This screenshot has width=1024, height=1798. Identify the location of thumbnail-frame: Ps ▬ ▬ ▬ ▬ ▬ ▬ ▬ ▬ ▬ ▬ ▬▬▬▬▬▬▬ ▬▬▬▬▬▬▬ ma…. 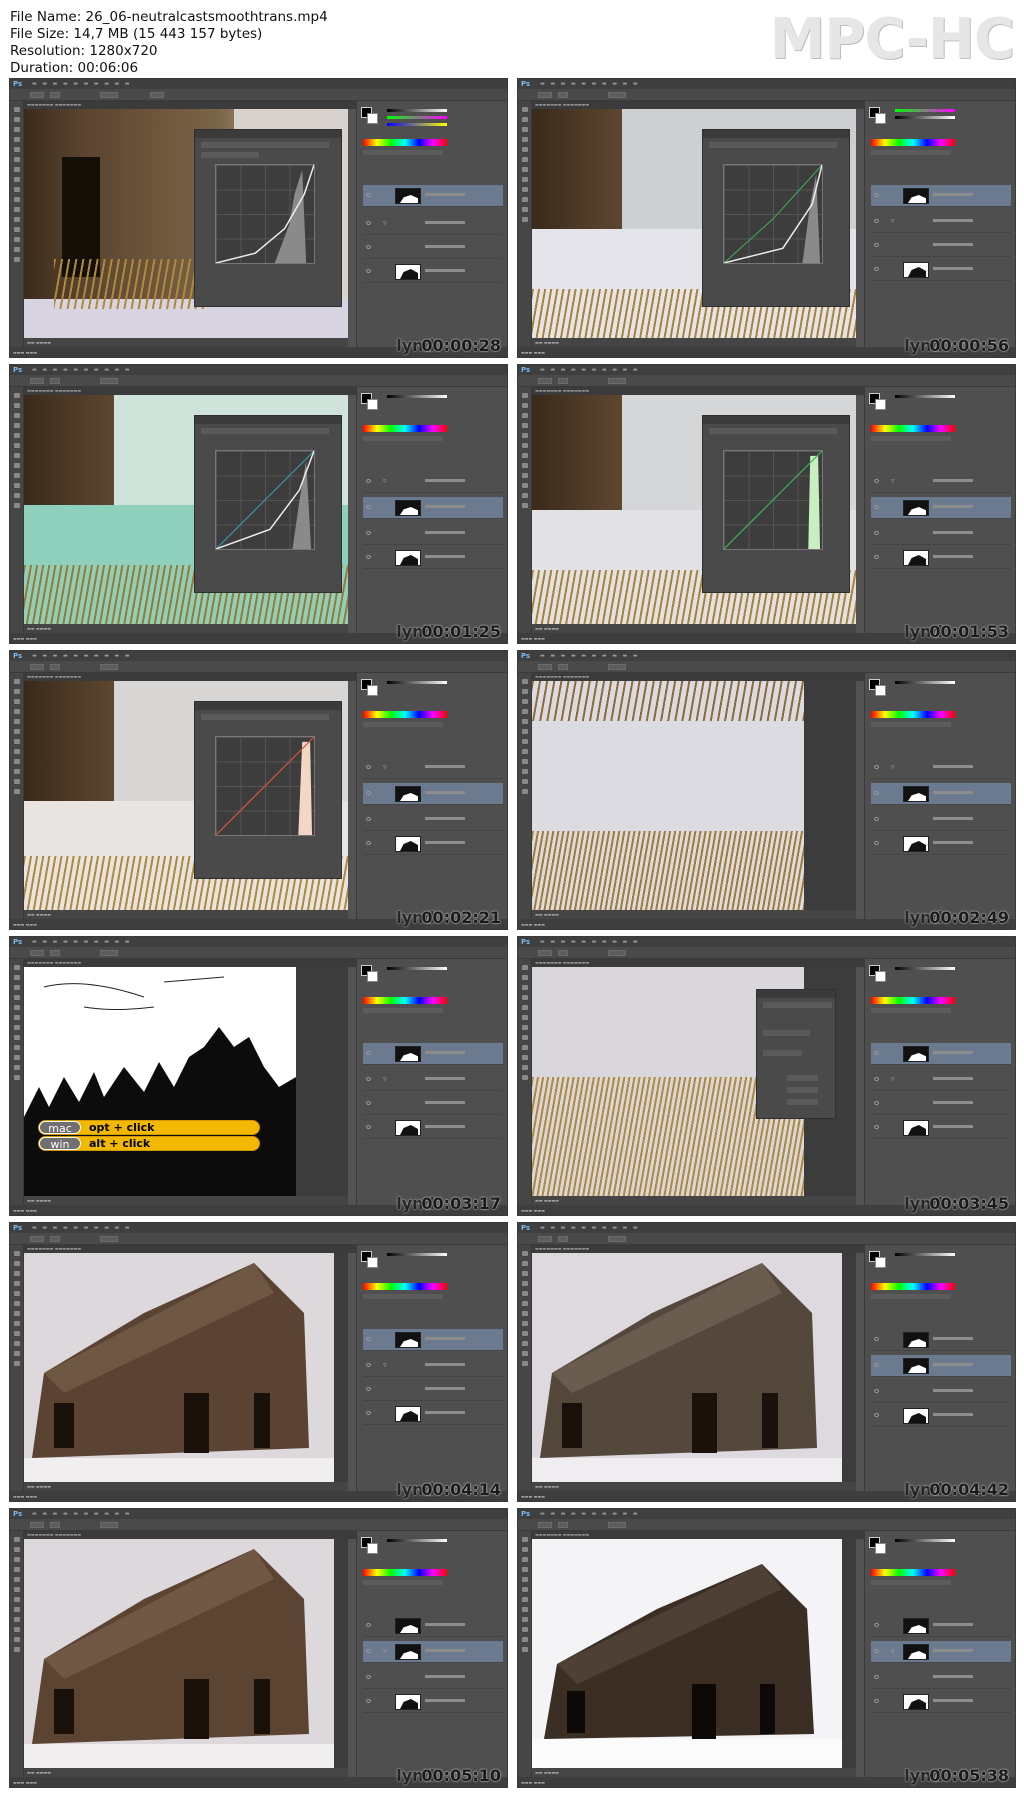
(258, 1076).